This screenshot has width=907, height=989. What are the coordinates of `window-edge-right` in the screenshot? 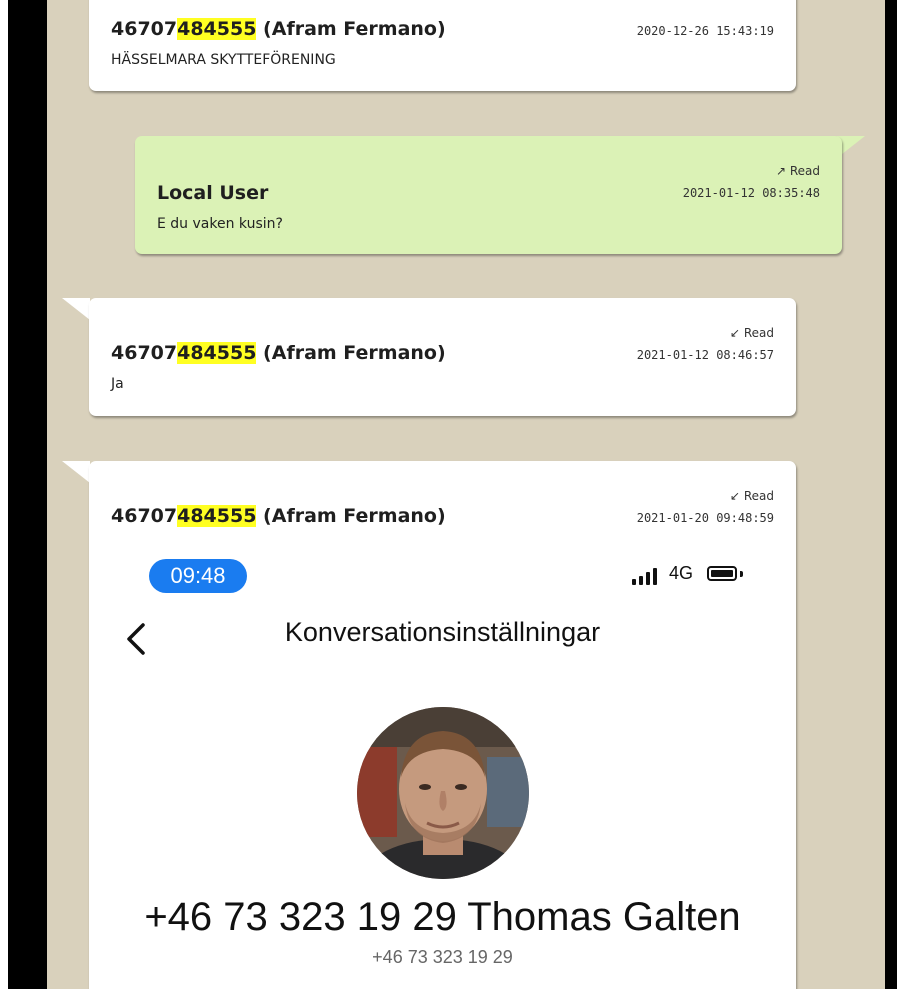 It's located at (902, 494).